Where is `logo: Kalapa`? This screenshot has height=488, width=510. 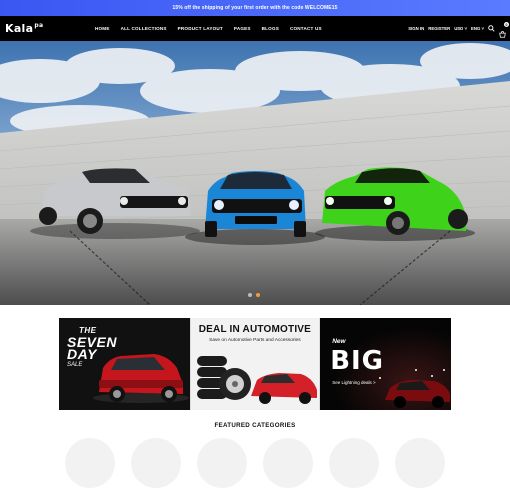 logo: Kalapa is located at coordinates (24, 28).